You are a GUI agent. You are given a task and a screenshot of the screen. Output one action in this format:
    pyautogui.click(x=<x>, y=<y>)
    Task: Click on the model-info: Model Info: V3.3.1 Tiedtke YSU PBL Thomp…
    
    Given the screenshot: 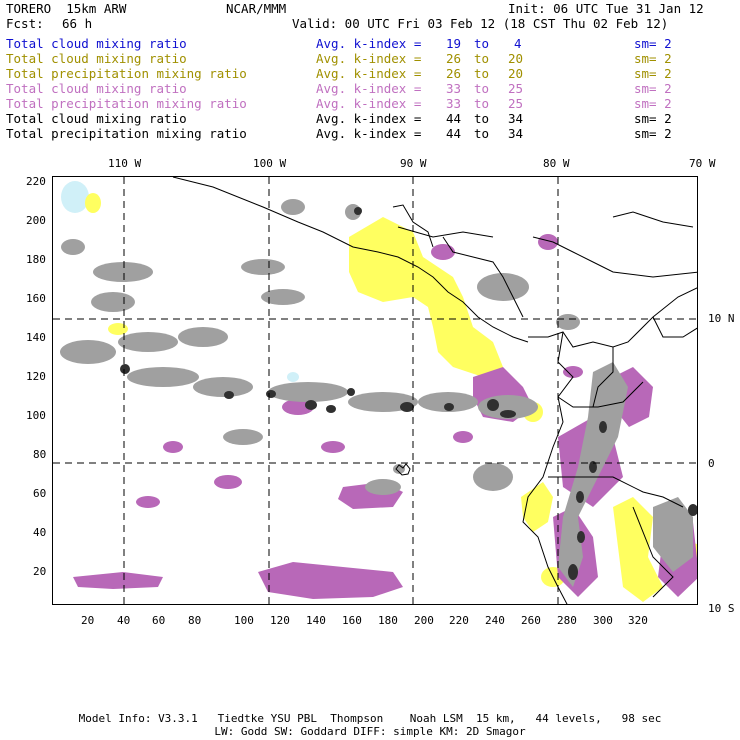 What is the action you would take?
    pyautogui.click(x=370, y=718)
    